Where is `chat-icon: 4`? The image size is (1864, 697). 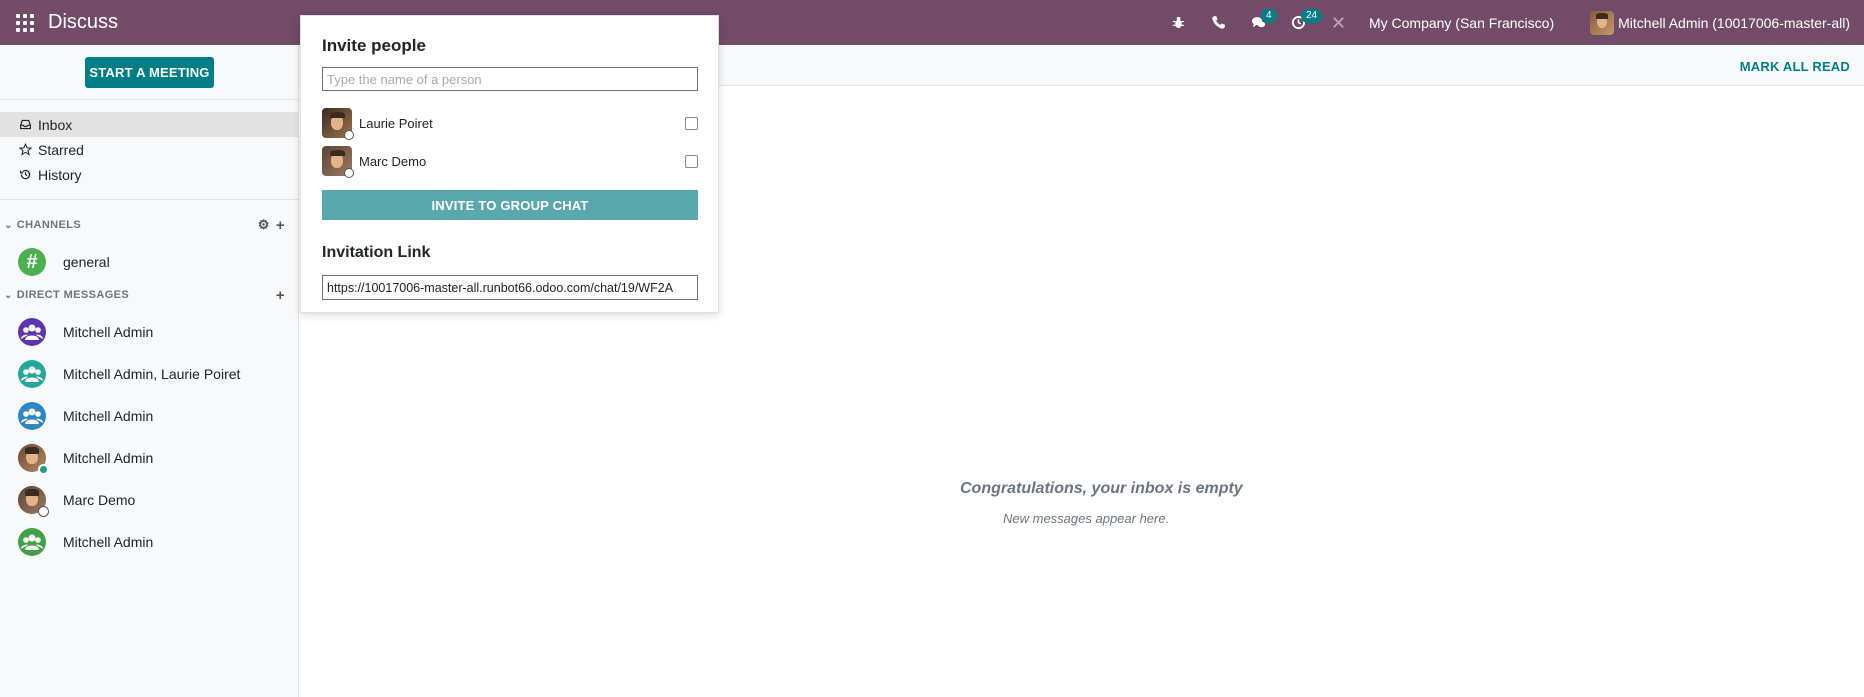 chat-icon: 4 is located at coordinates (1259, 22).